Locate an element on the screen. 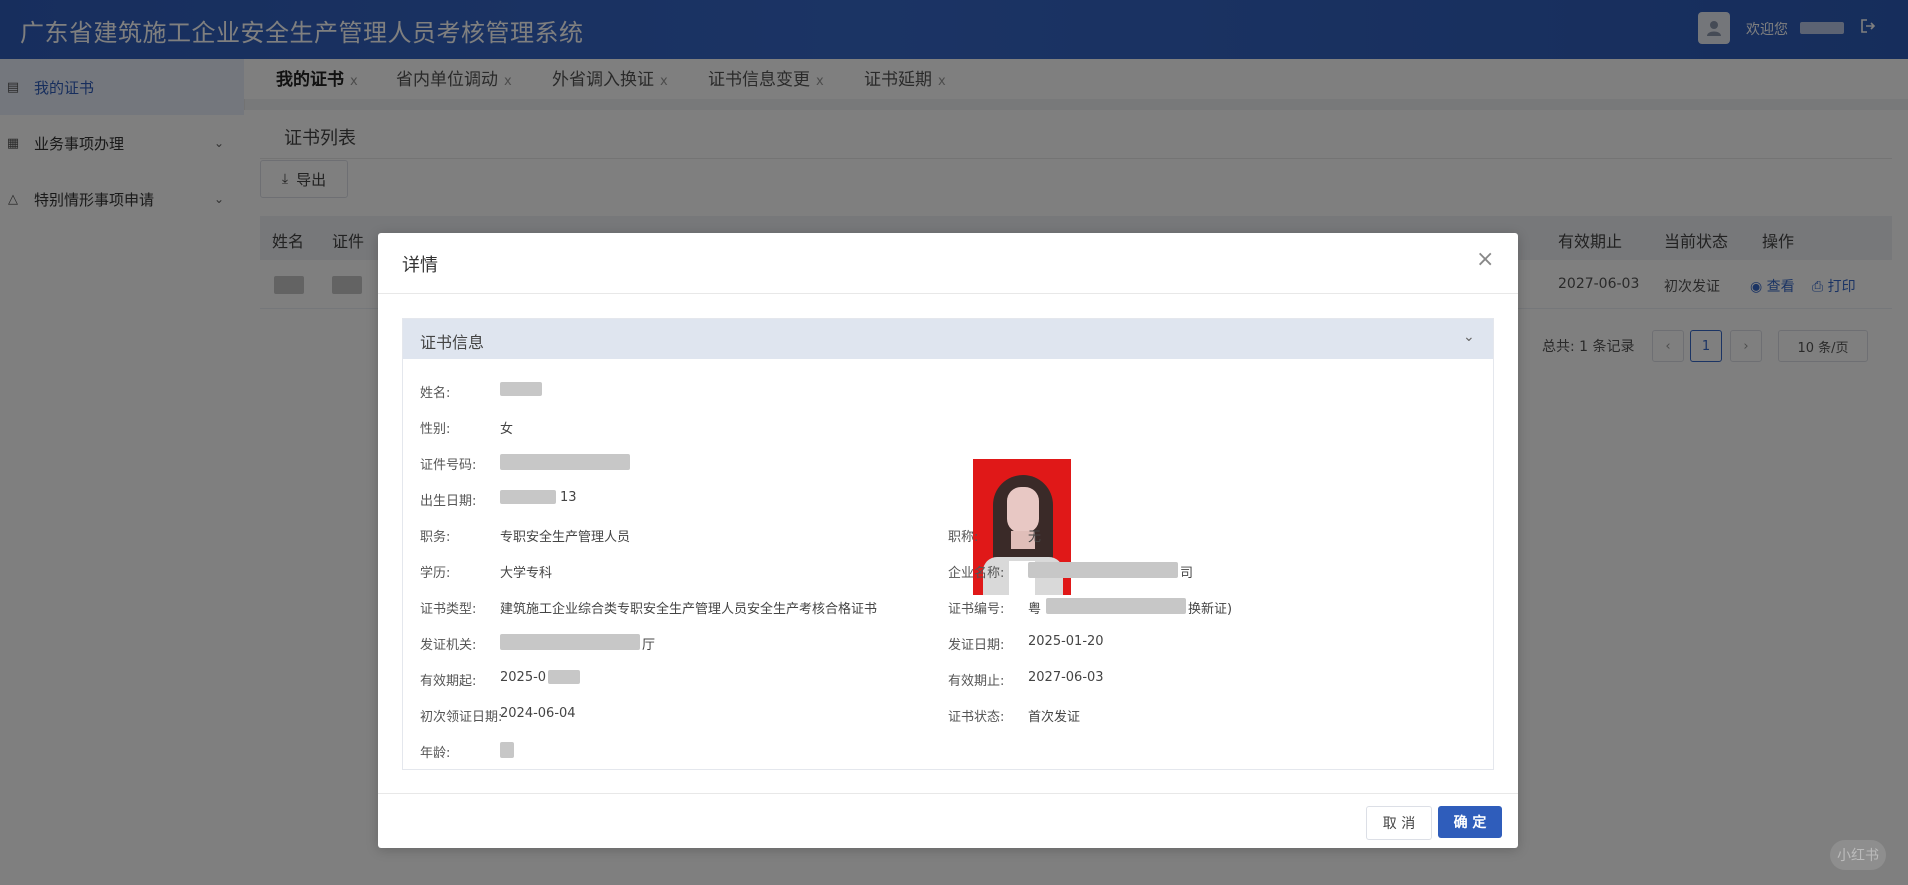 The height and width of the screenshot is (885, 1908). field-label: 年龄: is located at coordinates (435, 753).